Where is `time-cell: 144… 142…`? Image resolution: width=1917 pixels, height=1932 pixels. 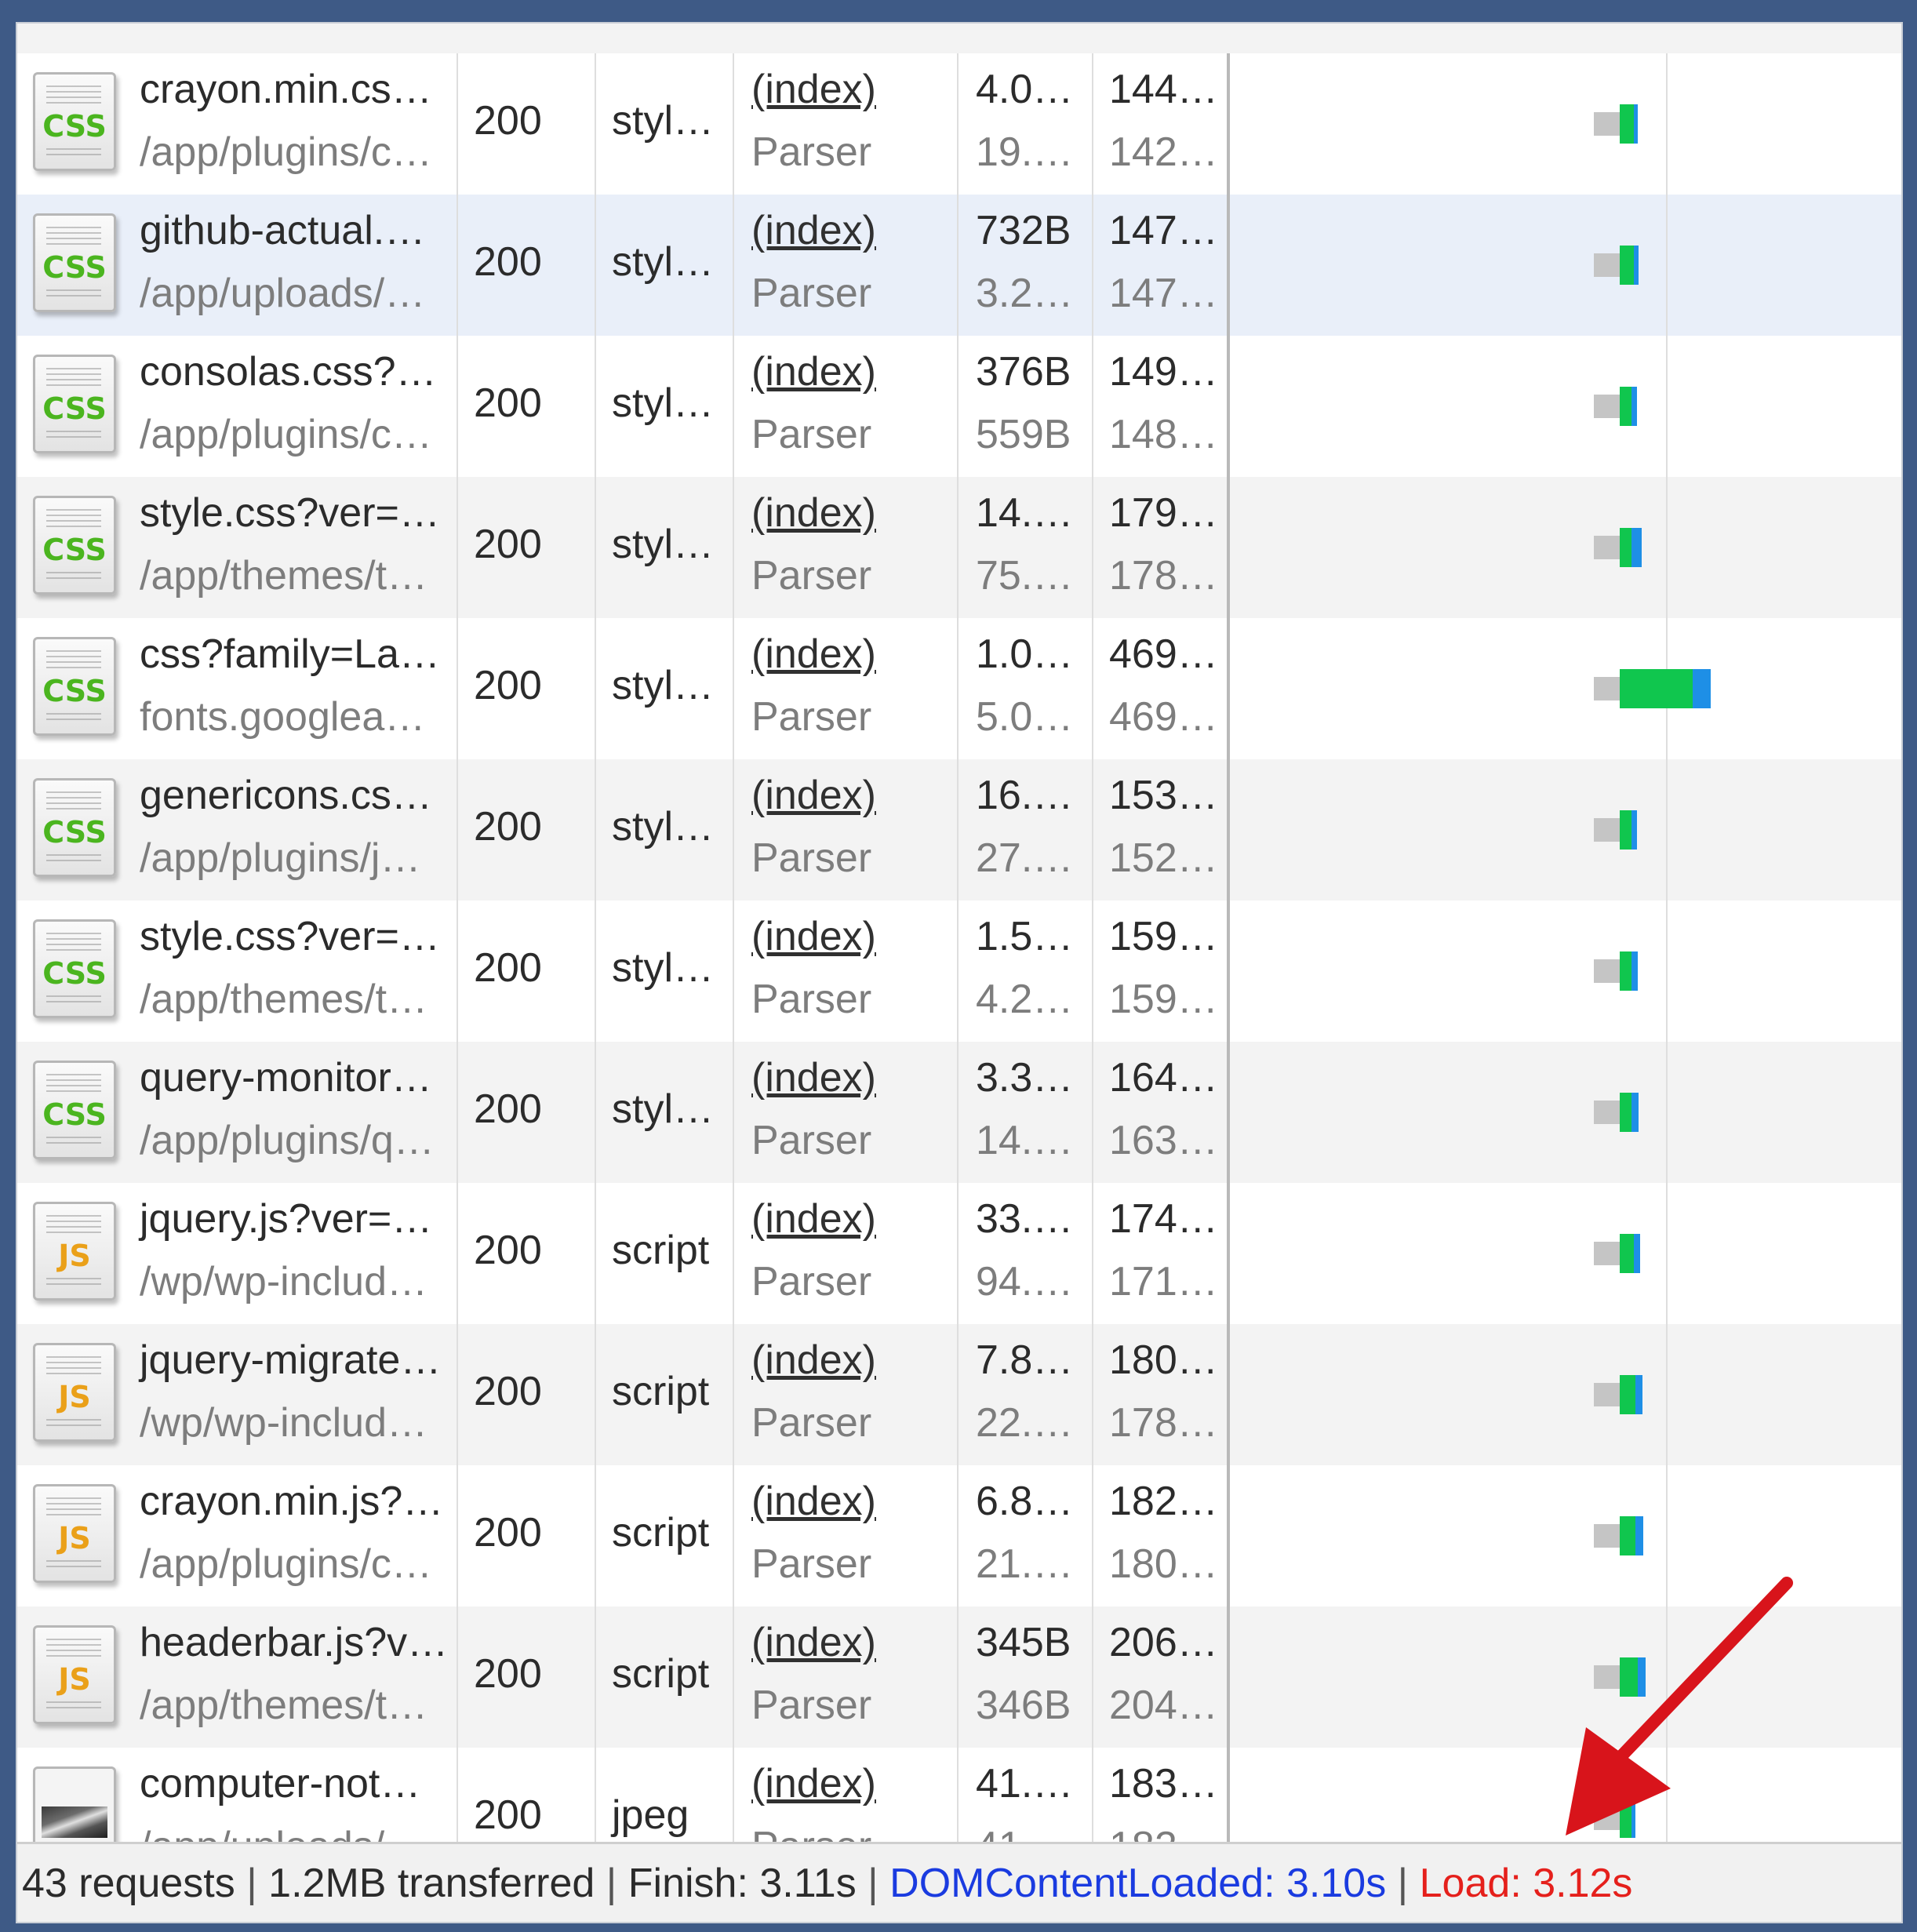 time-cell: 144… 142… is located at coordinates (1160, 124).